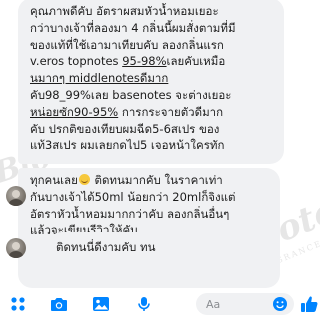  I want to click on message-line: นมากๆ middlenotesดีมาก, so click(99, 78).